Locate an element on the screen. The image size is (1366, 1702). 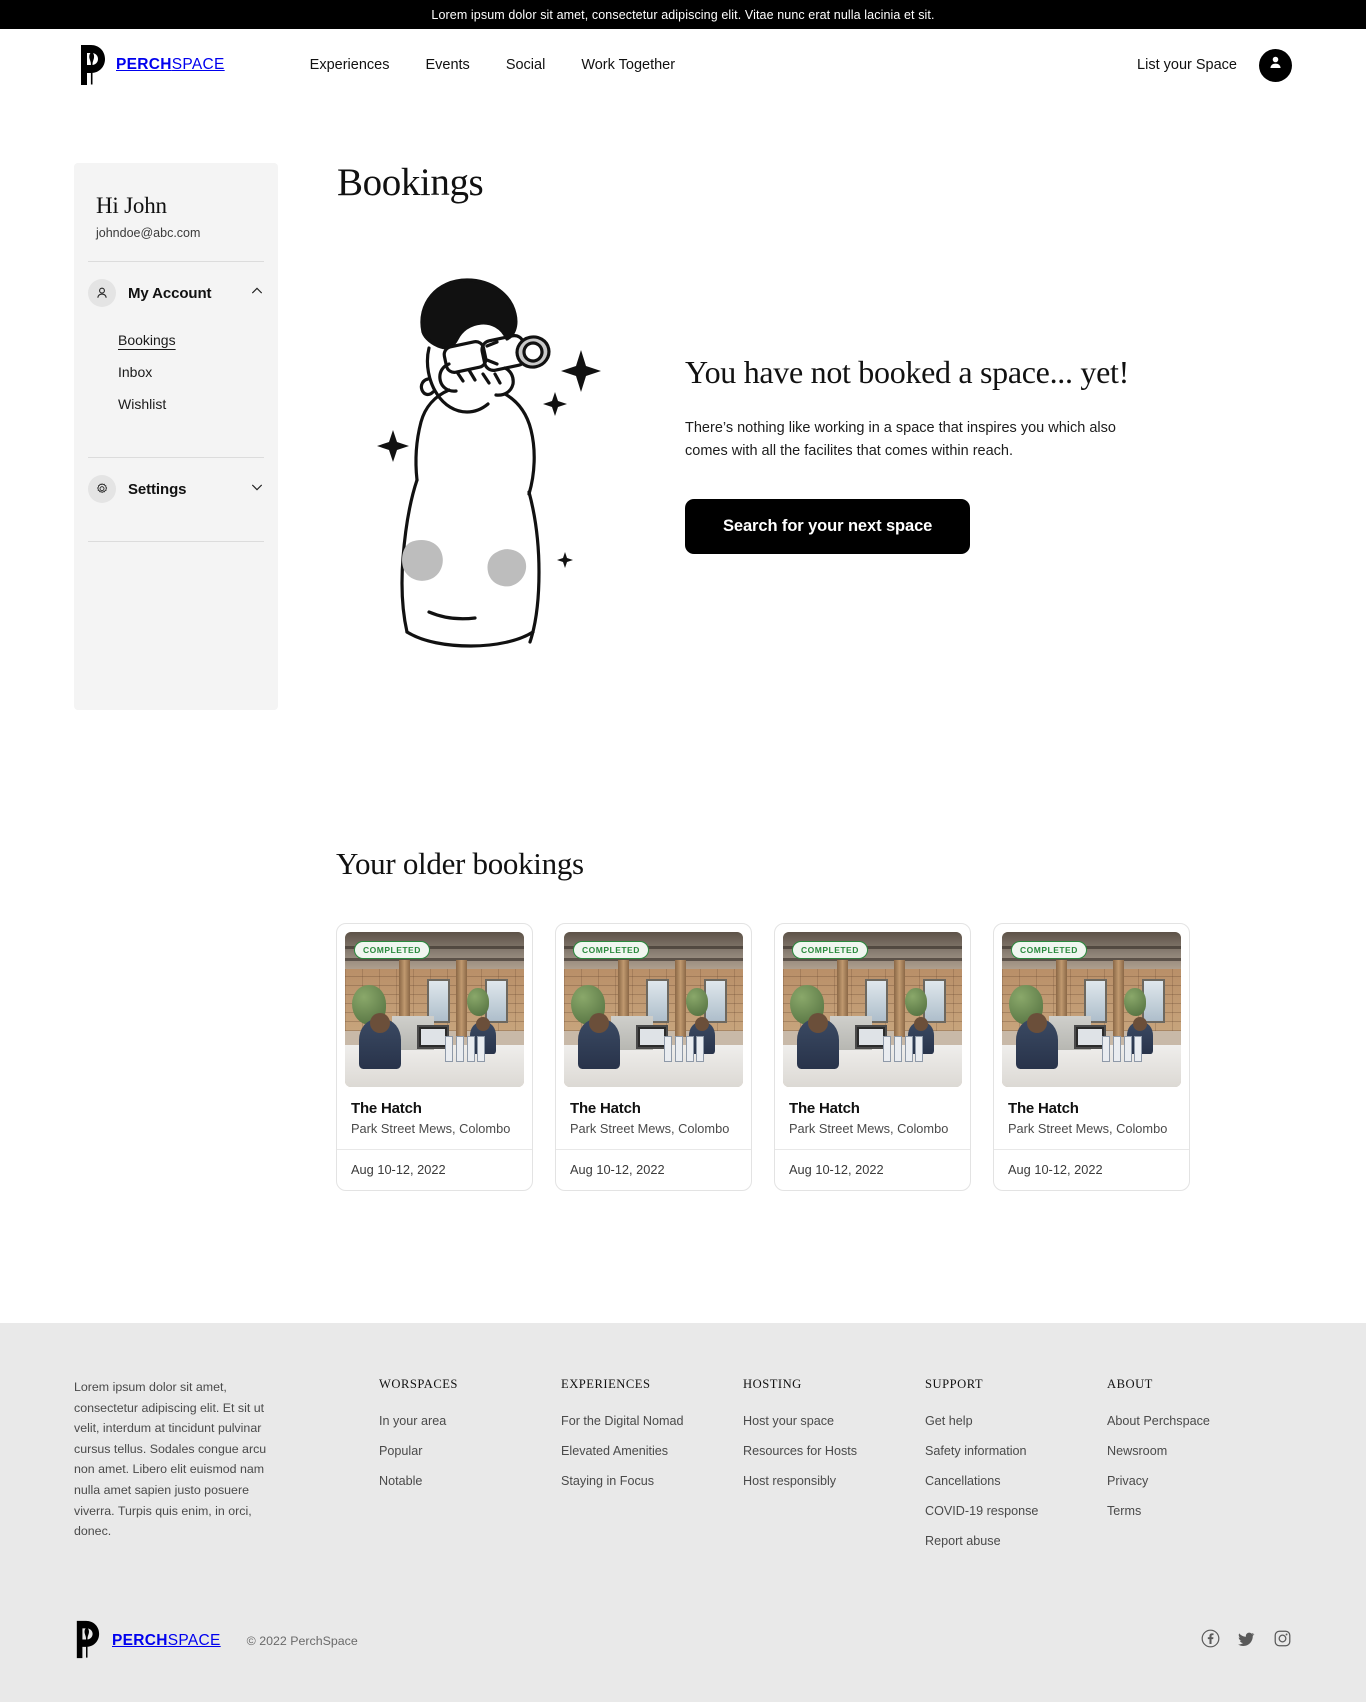
sidebar-group-label-settings: Settings is located at coordinates (157, 489).